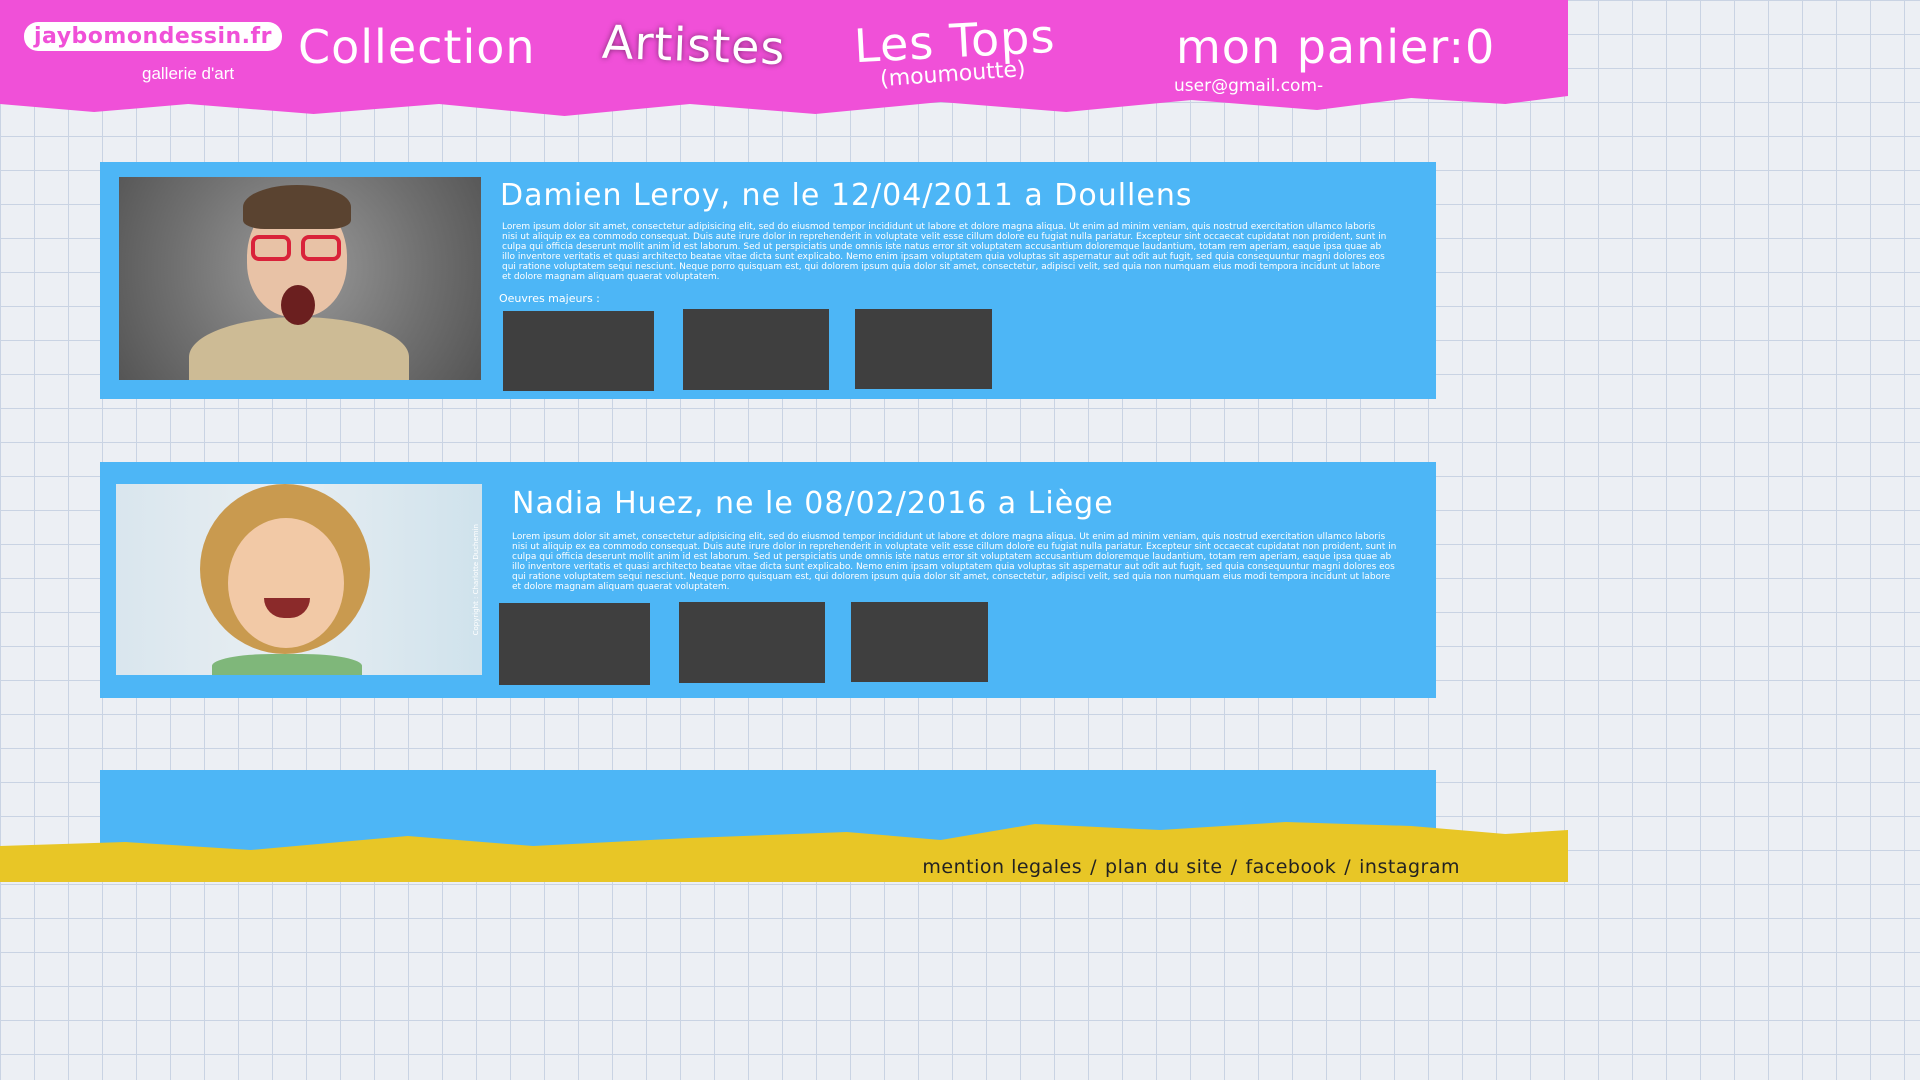 This screenshot has width=1920, height=1080. Describe the element at coordinates (476, 580) in the screenshot. I see `photo-copyright: Copyright : Charlotte Duchemin` at that location.